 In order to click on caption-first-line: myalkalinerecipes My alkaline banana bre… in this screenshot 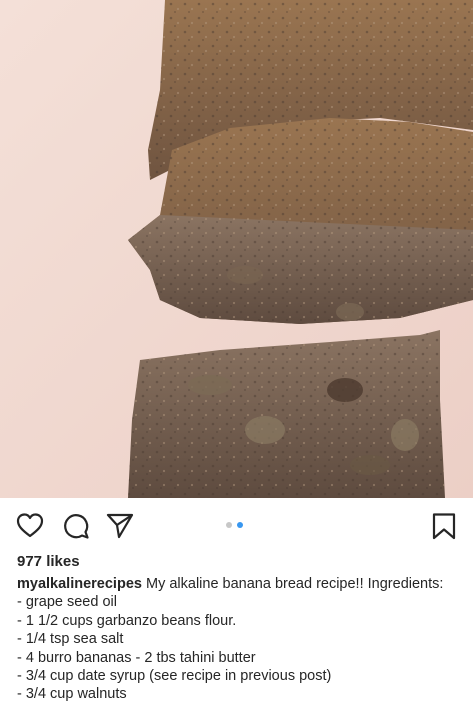, I will do `click(242, 584)`.